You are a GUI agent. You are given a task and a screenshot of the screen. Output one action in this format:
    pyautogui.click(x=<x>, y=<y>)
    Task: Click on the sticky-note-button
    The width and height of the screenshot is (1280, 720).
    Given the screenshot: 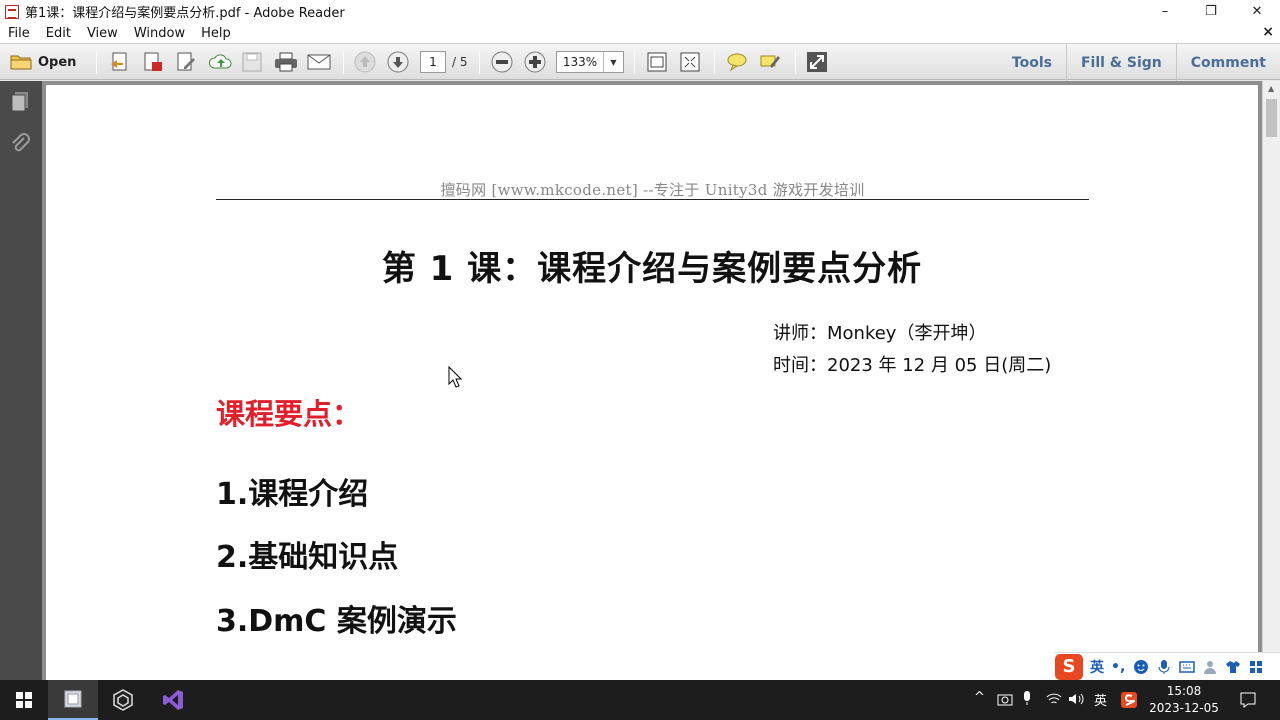 What is the action you would take?
    pyautogui.click(x=737, y=62)
    